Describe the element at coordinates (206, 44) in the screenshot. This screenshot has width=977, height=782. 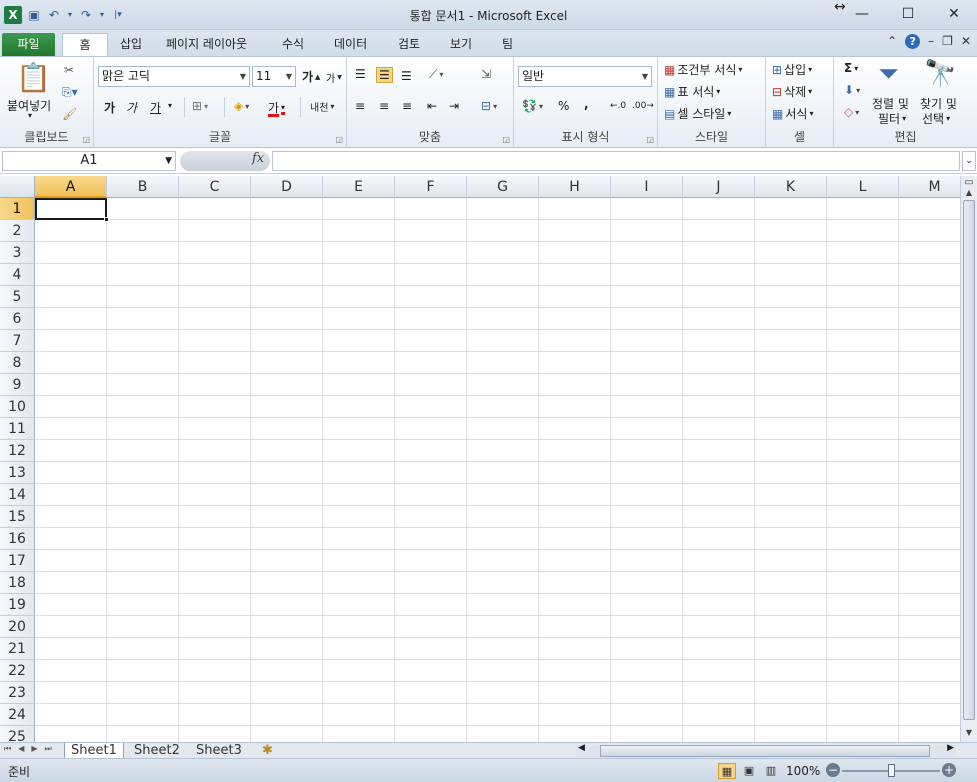
I see `tab-page-layout: 페이지 레이아웃` at that location.